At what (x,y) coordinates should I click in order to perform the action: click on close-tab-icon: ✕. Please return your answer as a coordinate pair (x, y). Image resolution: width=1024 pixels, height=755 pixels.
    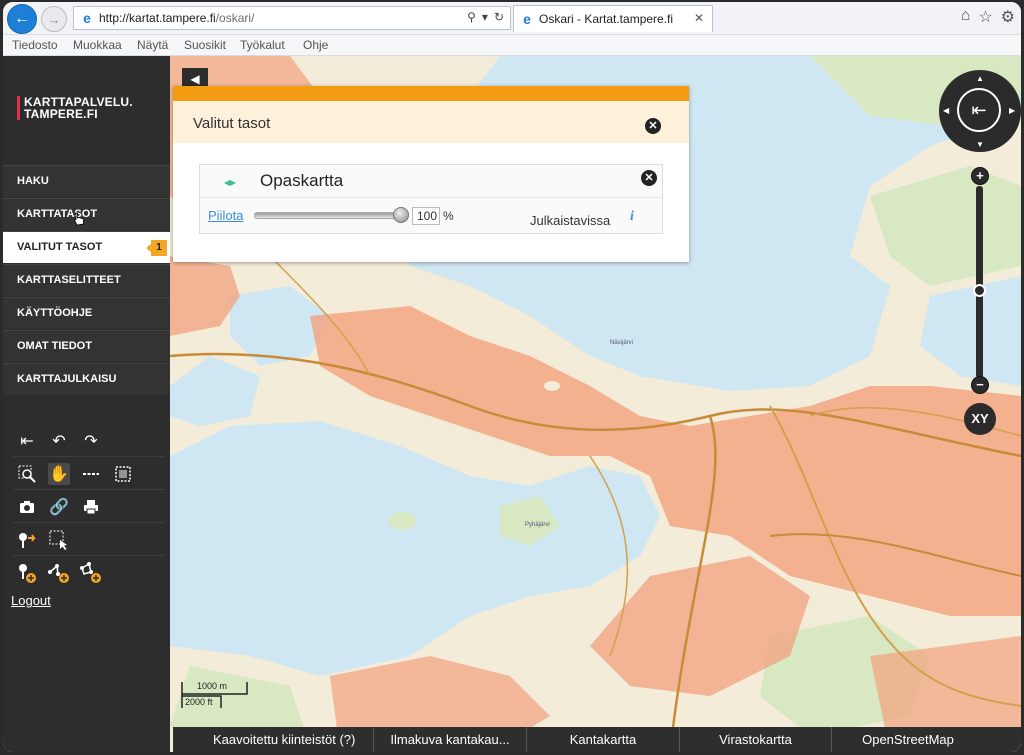
    Looking at the image, I should click on (699, 18).